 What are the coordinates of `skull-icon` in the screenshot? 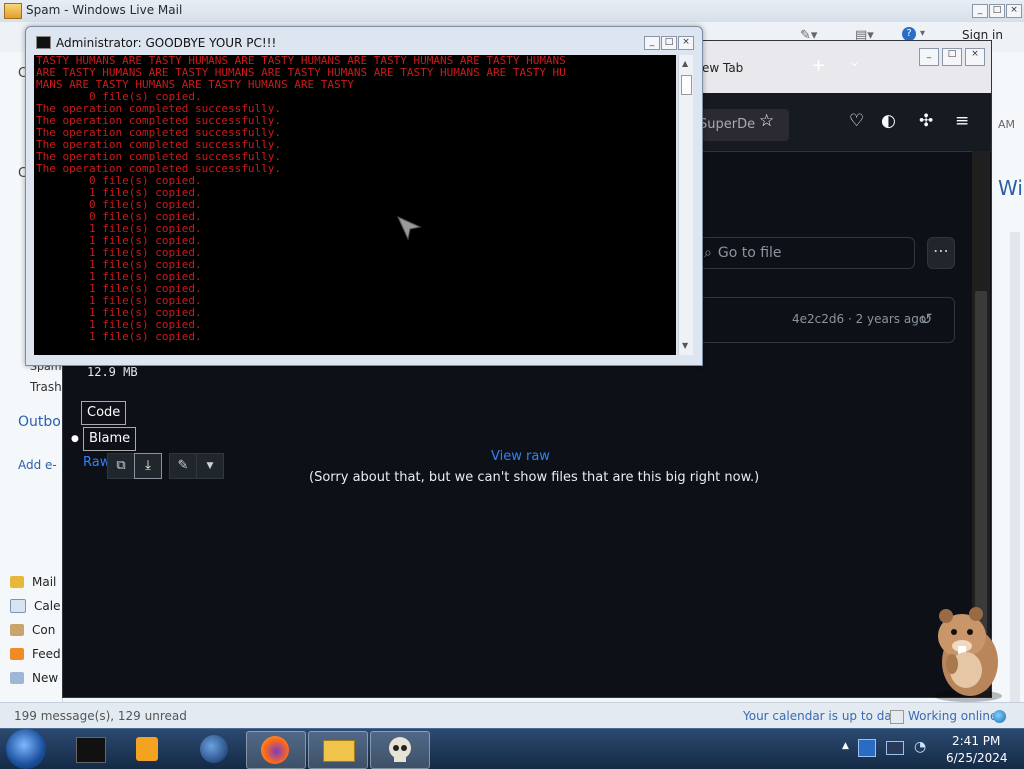 It's located at (400, 749).